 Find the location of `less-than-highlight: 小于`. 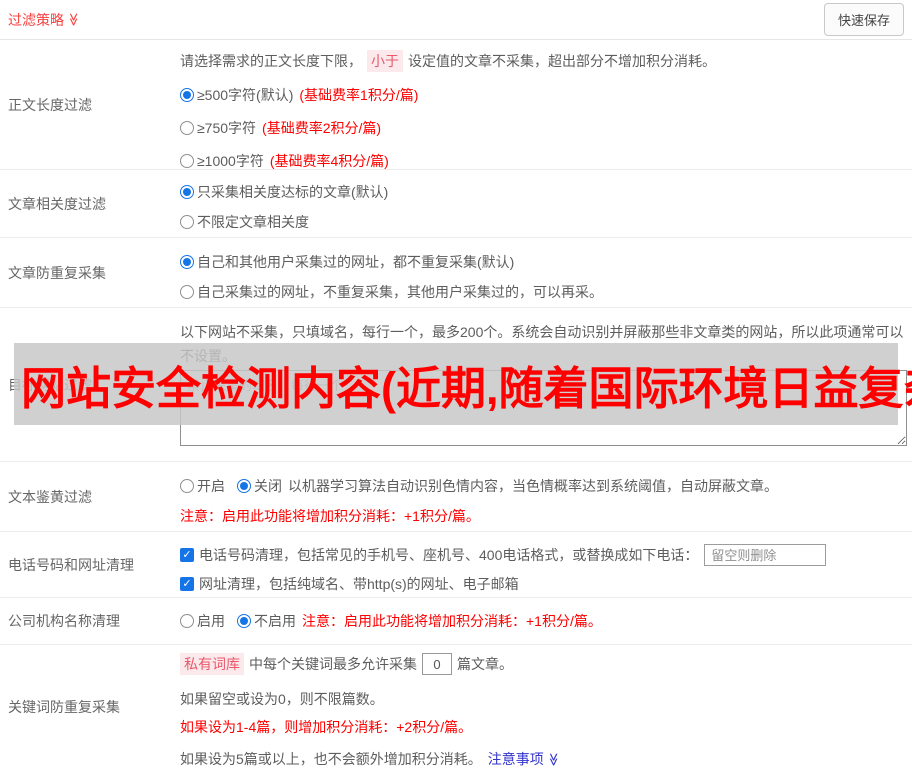

less-than-highlight: 小于 is located at coordinates (385, 61).